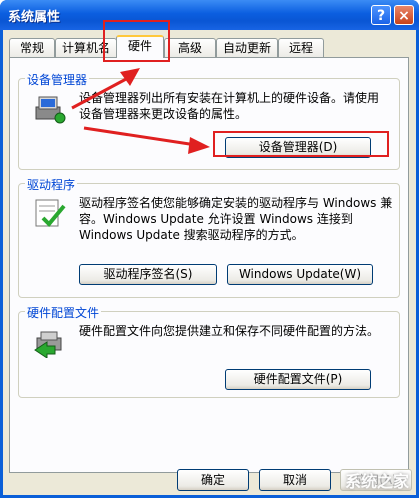 The width and height of the screenshot is (419, 498). Describe the element at coordinates (140, 111) in the screenshot. I see `annotation-arrows` at that location.